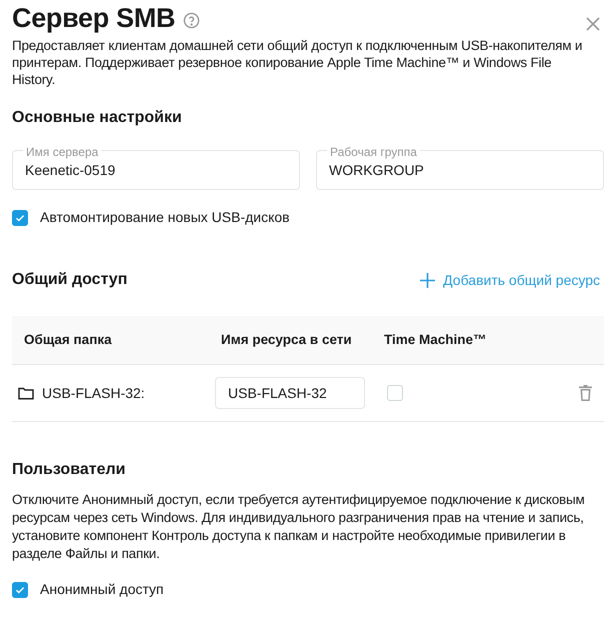  I want to click on help-icon, so click(191, 20).